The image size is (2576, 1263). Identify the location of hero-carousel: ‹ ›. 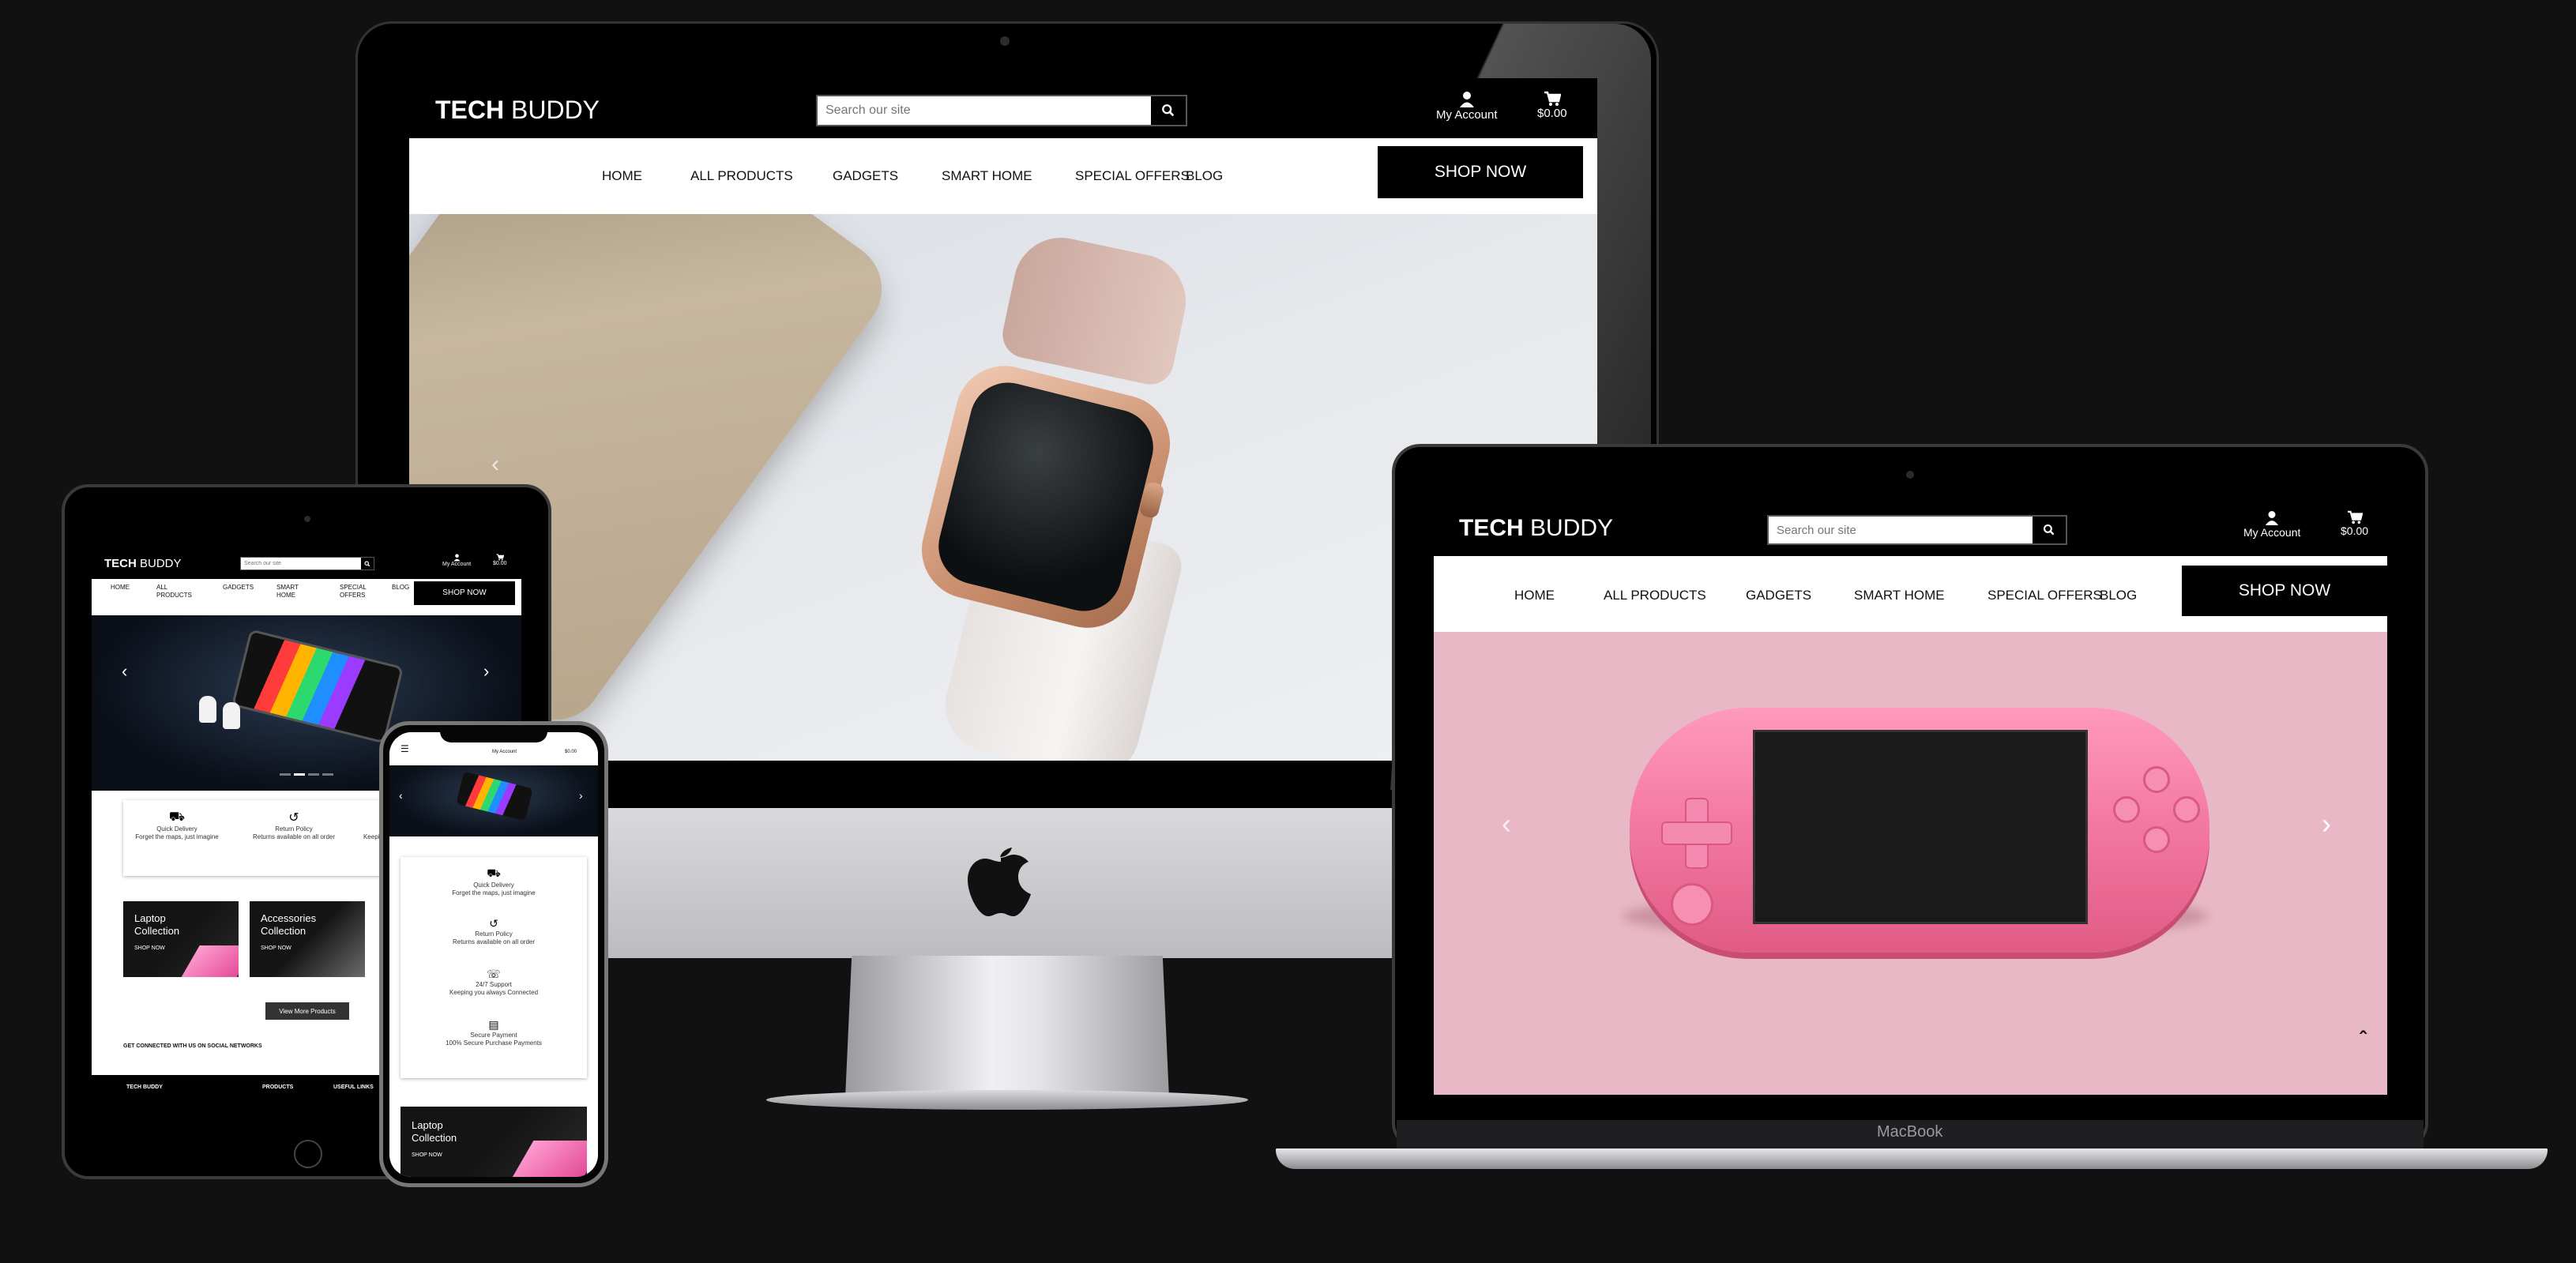
(493, 800).